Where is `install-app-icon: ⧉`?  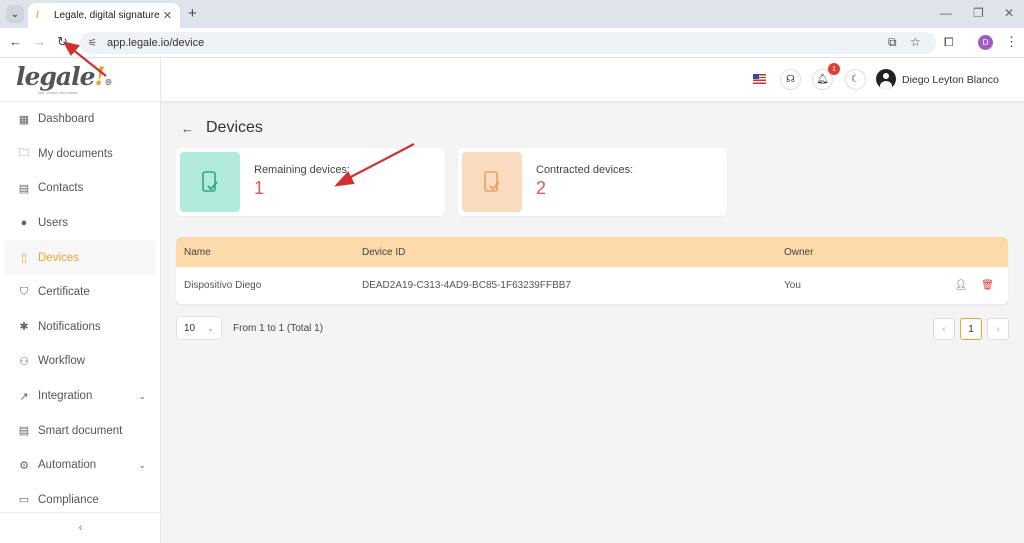
install-app-icon: ⧉ is located at coordinates (892, 42).